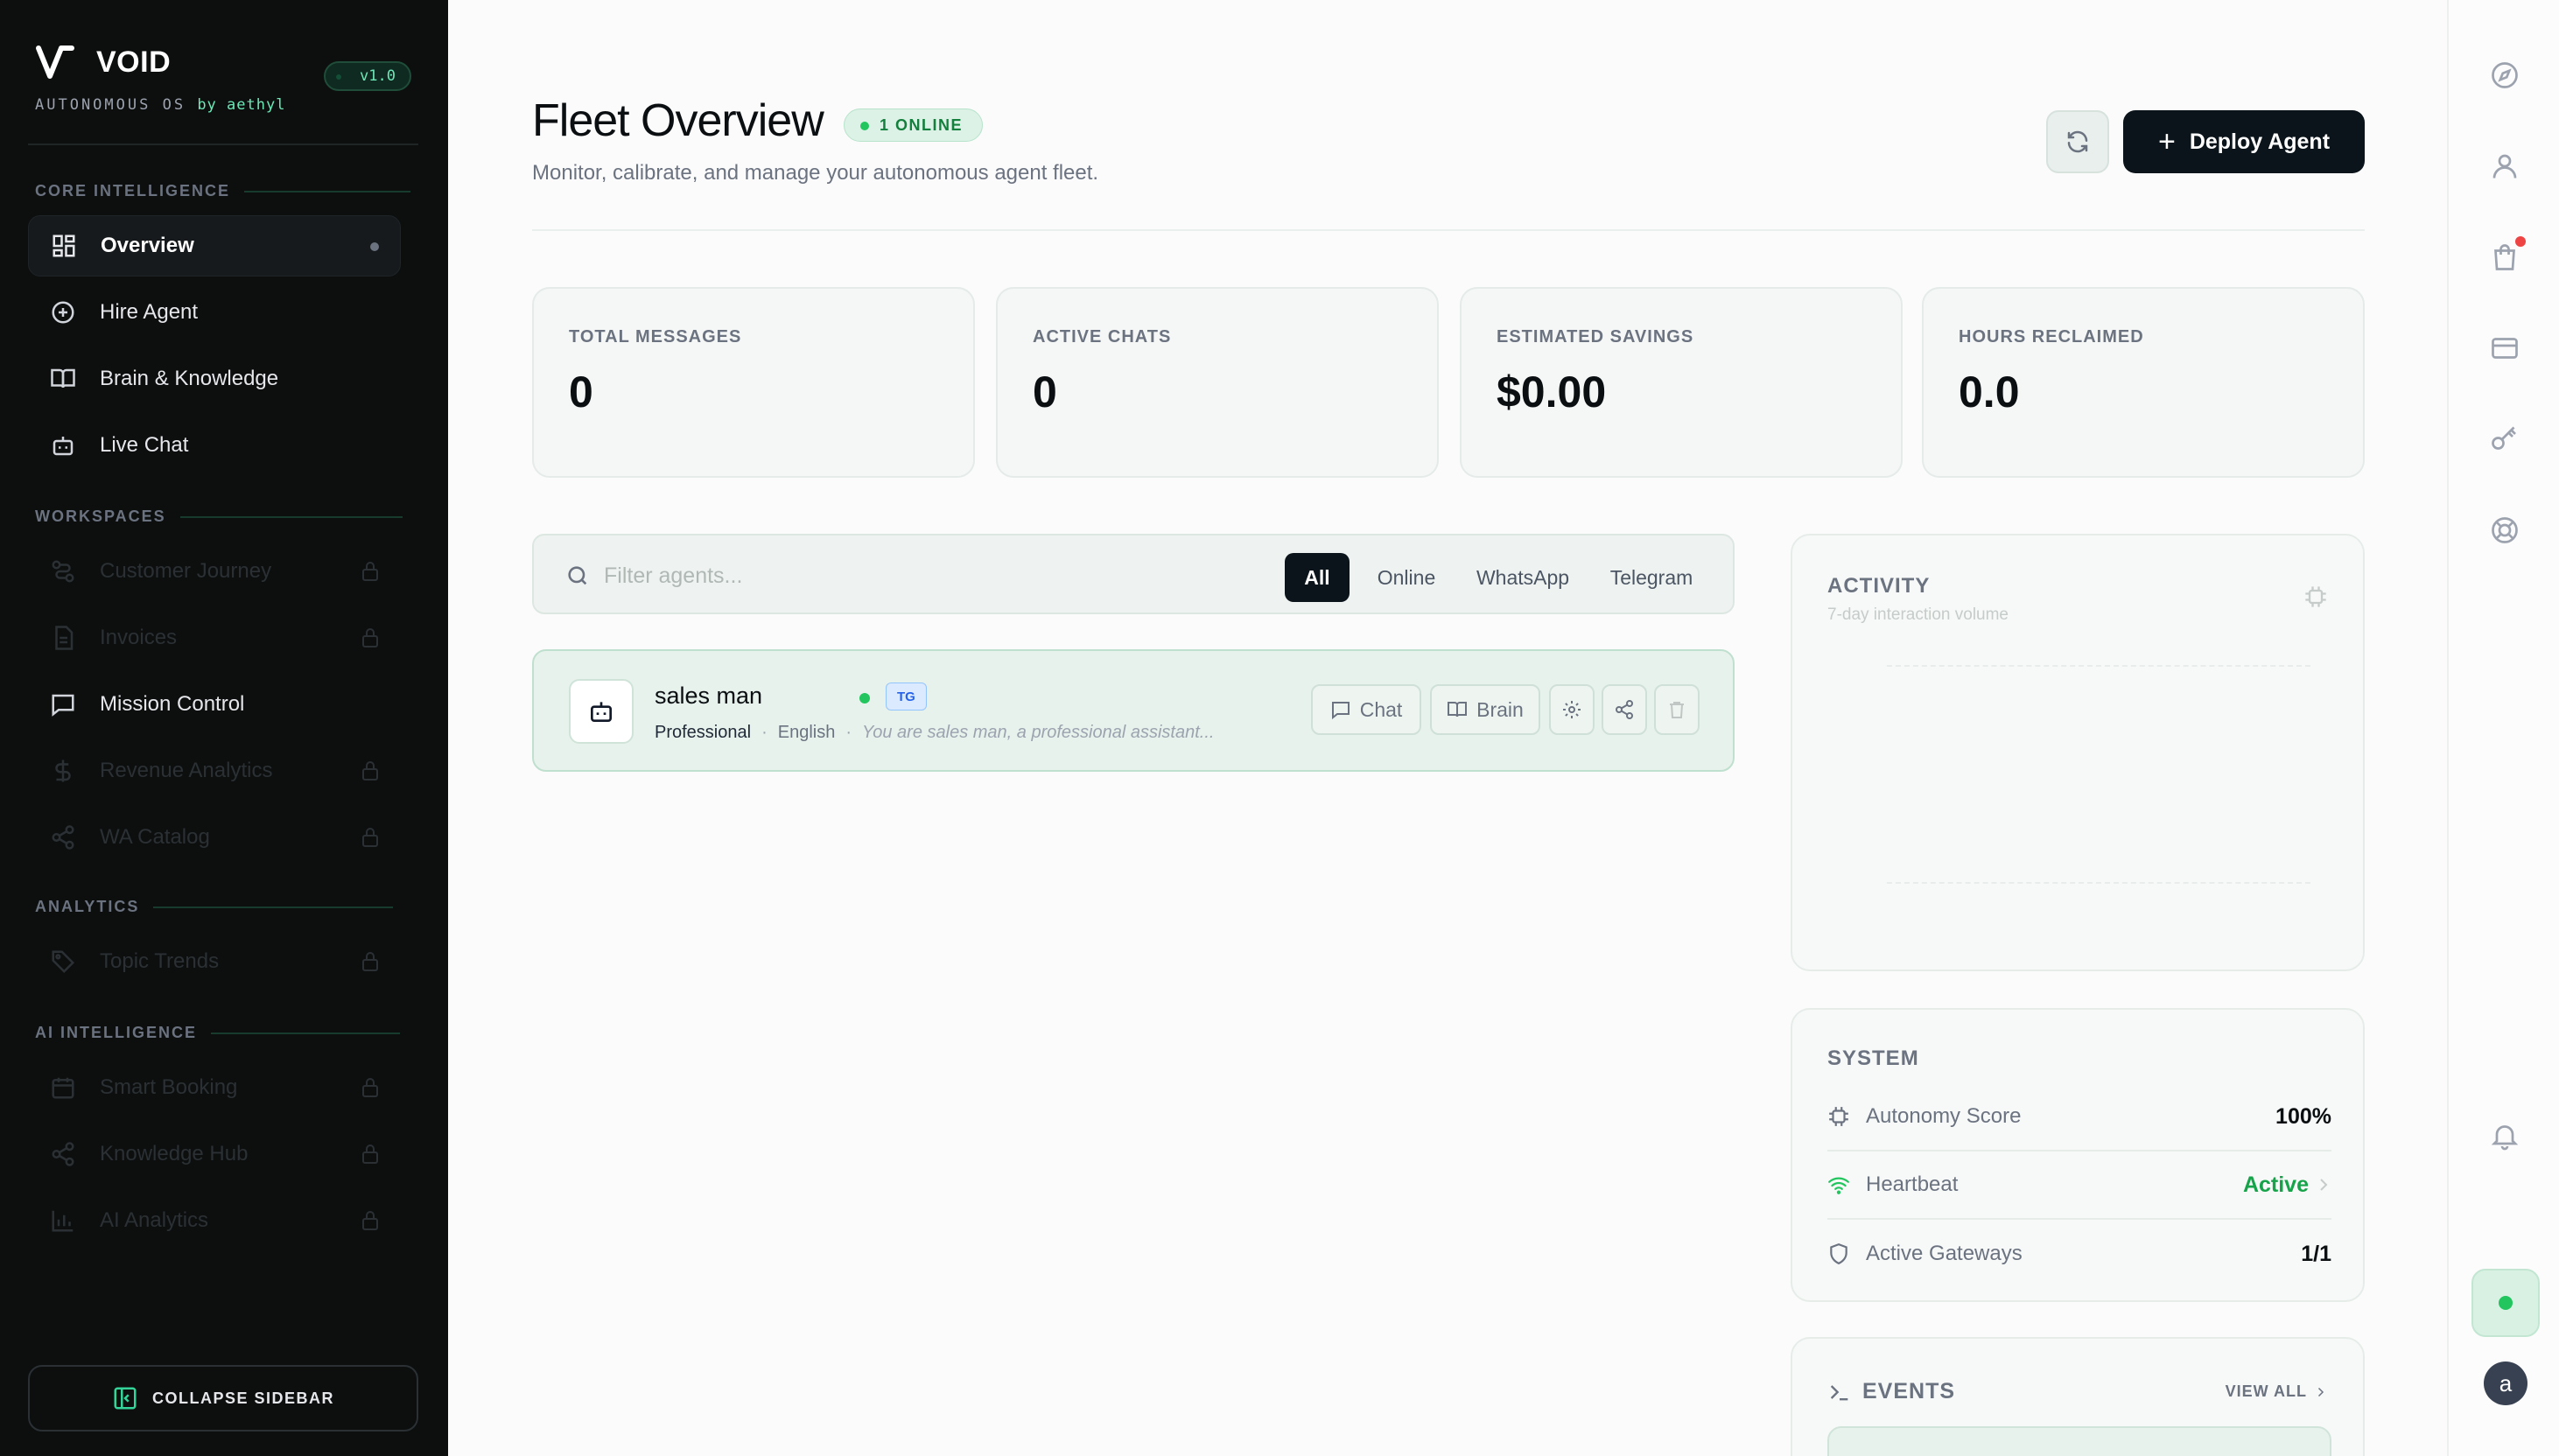  I want to click on book-icon, so click(63, 379).